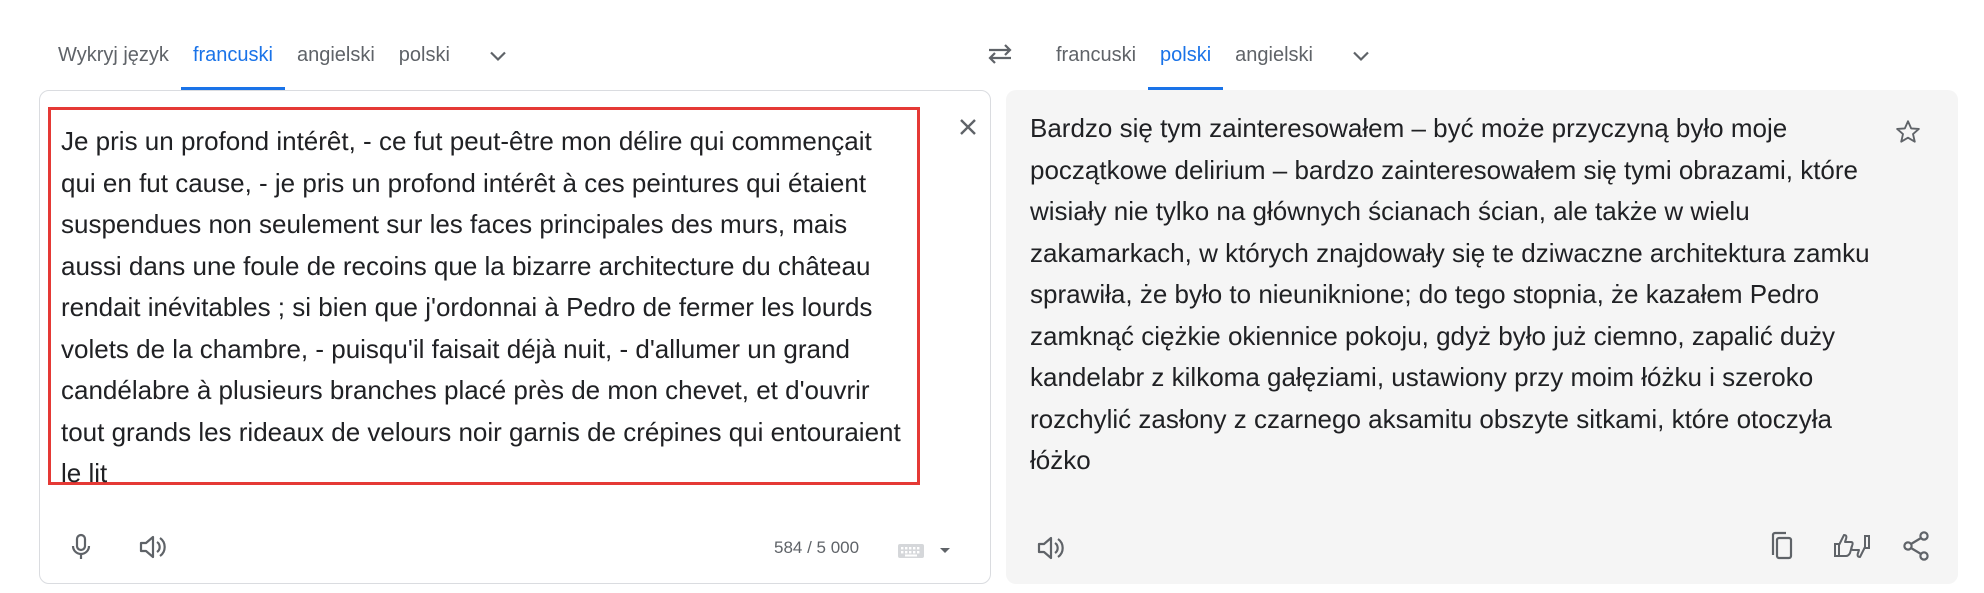 The height and width of the screenshot is (593, 1984). Describe the element at coordinates (1096, 56) in the screenshot. I see `tab-target-french: francuski` at that location.